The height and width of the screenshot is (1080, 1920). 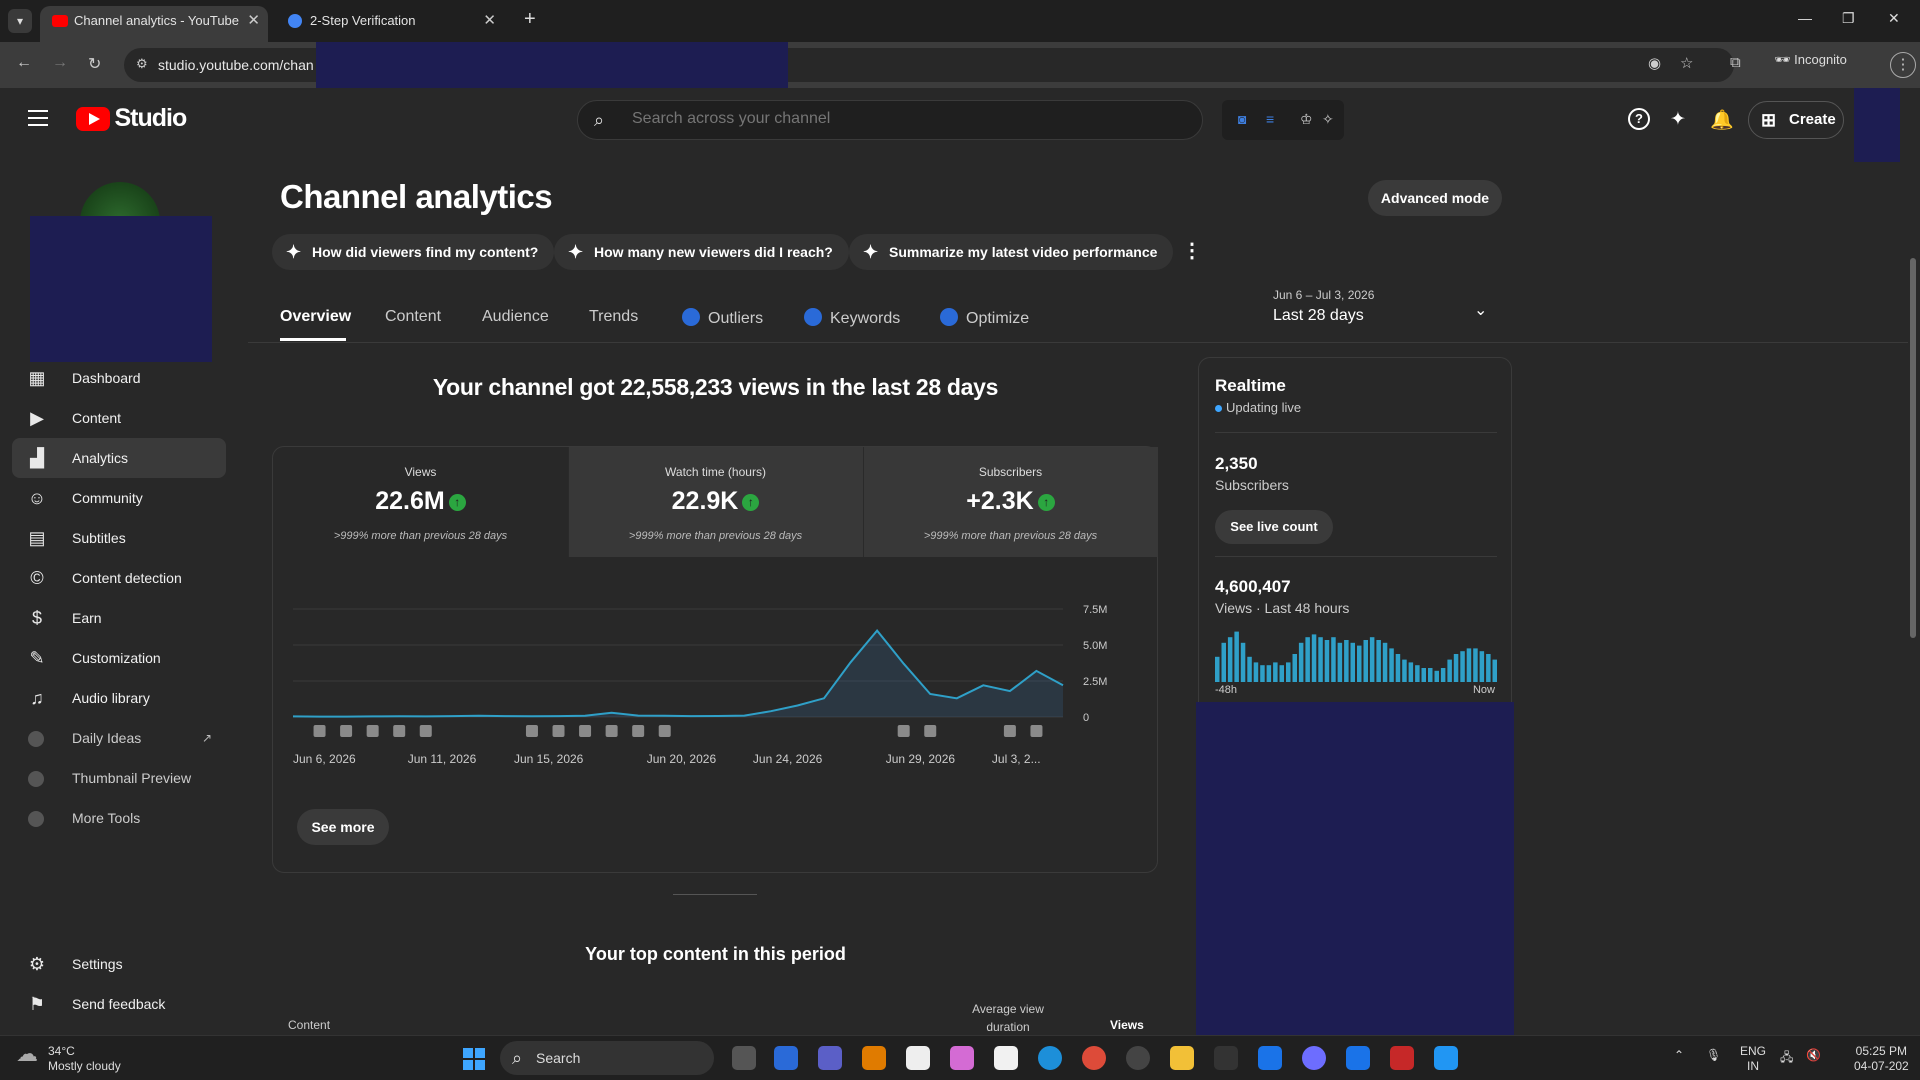 I want to click on site-info-icon: ⚙, so click(x=142, y=64).